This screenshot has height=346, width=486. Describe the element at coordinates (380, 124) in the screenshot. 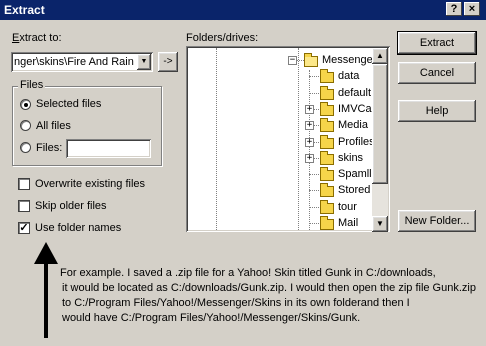

I see `scroll-thumb` at that location.